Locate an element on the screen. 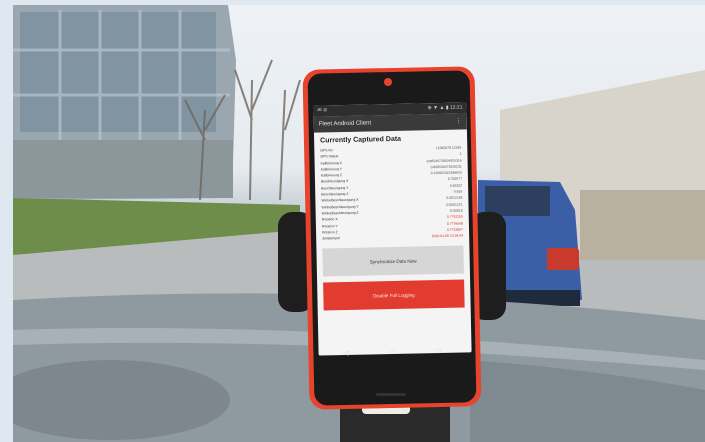 The image size is (705, 442). status-right: ⊕ ▼ ▲ ▮ 12:21 is located at coordinates (445, 108).